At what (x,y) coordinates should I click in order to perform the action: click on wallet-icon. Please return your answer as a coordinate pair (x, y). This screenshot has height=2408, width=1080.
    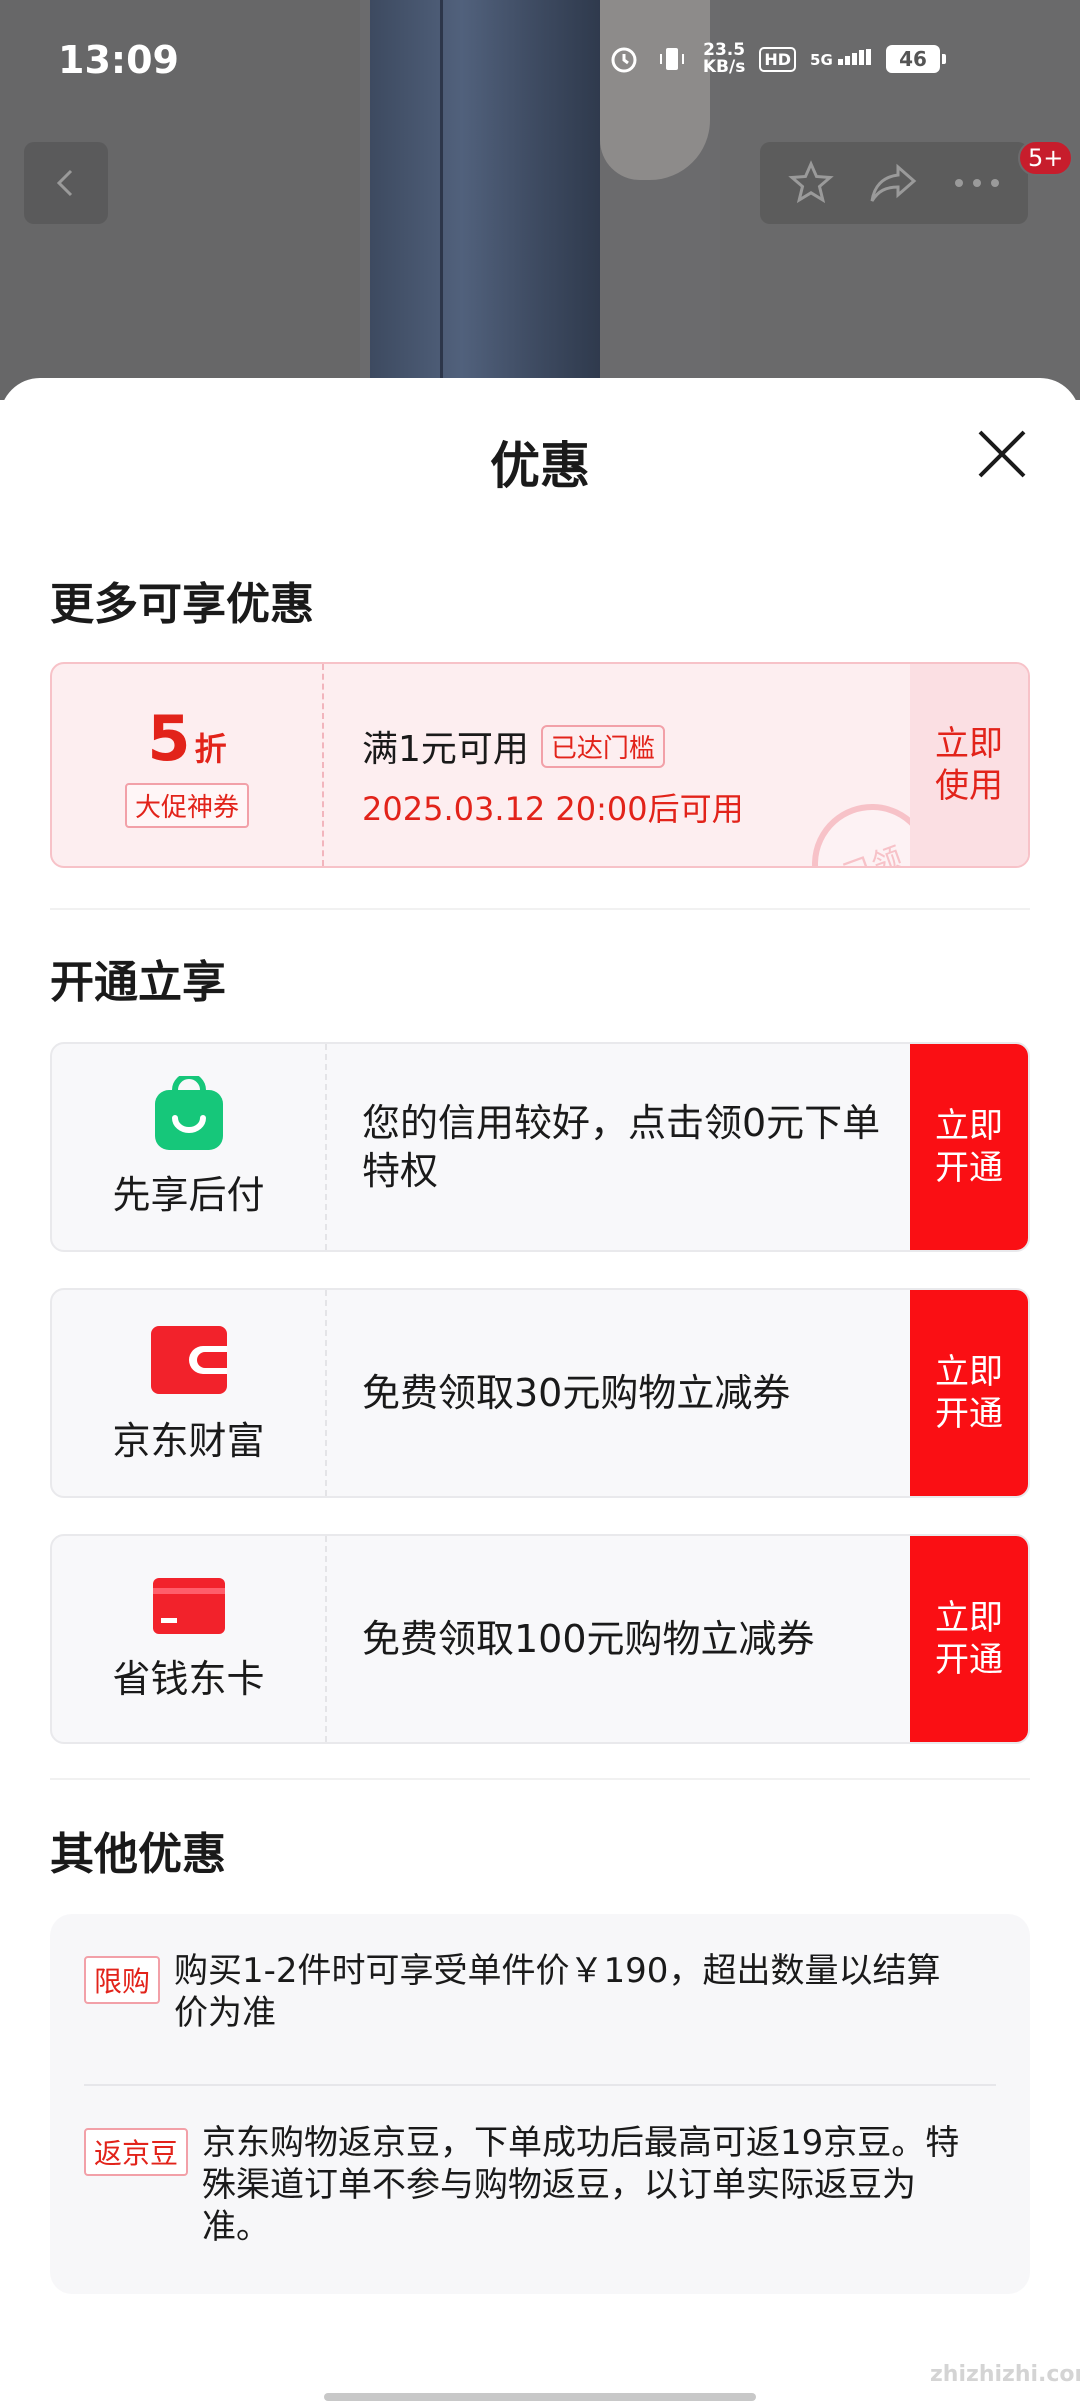
    Looking at the image, I should click on (188, 1359).